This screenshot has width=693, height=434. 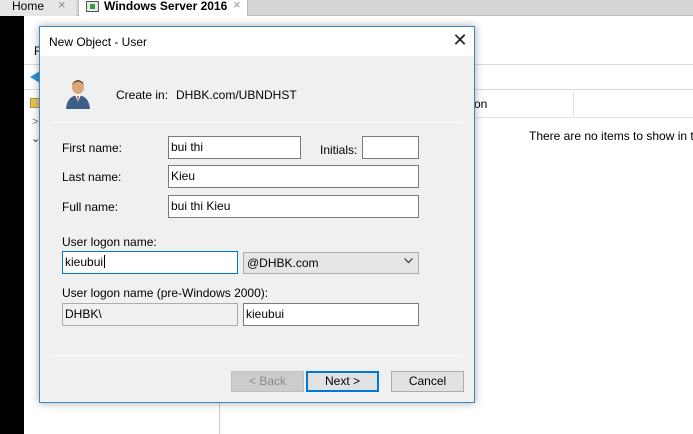 I want to click on vm-tab-bar: Home × Windows Server 2016 ×, so click(x=346, y=8).